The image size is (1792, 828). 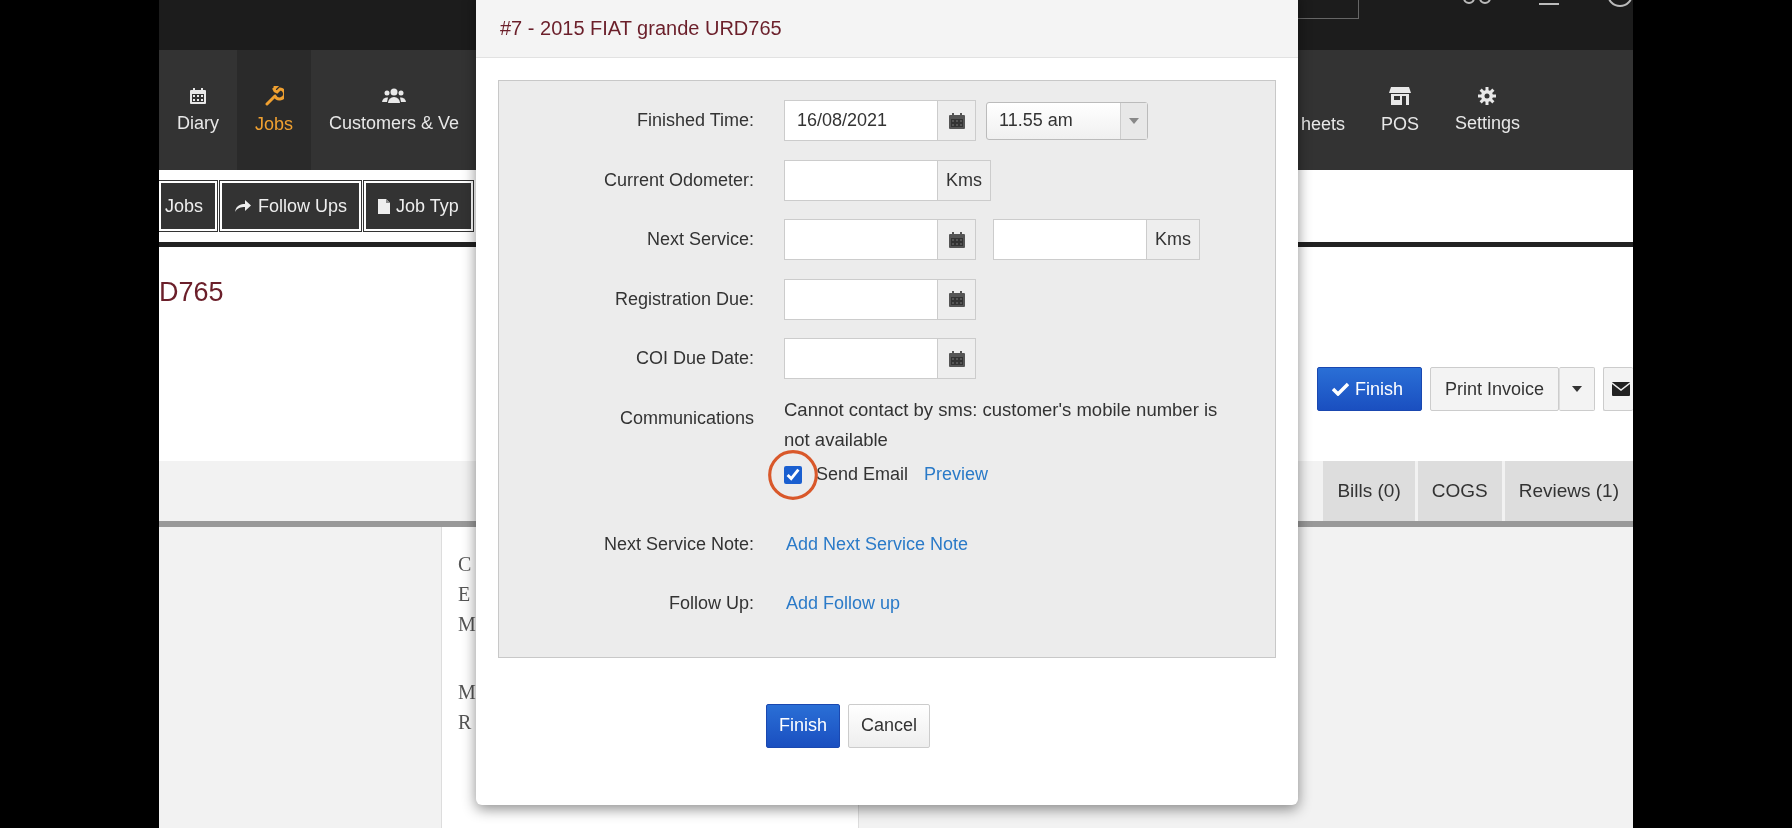 I want to click on check-icon, so click(x=1340, y=389).